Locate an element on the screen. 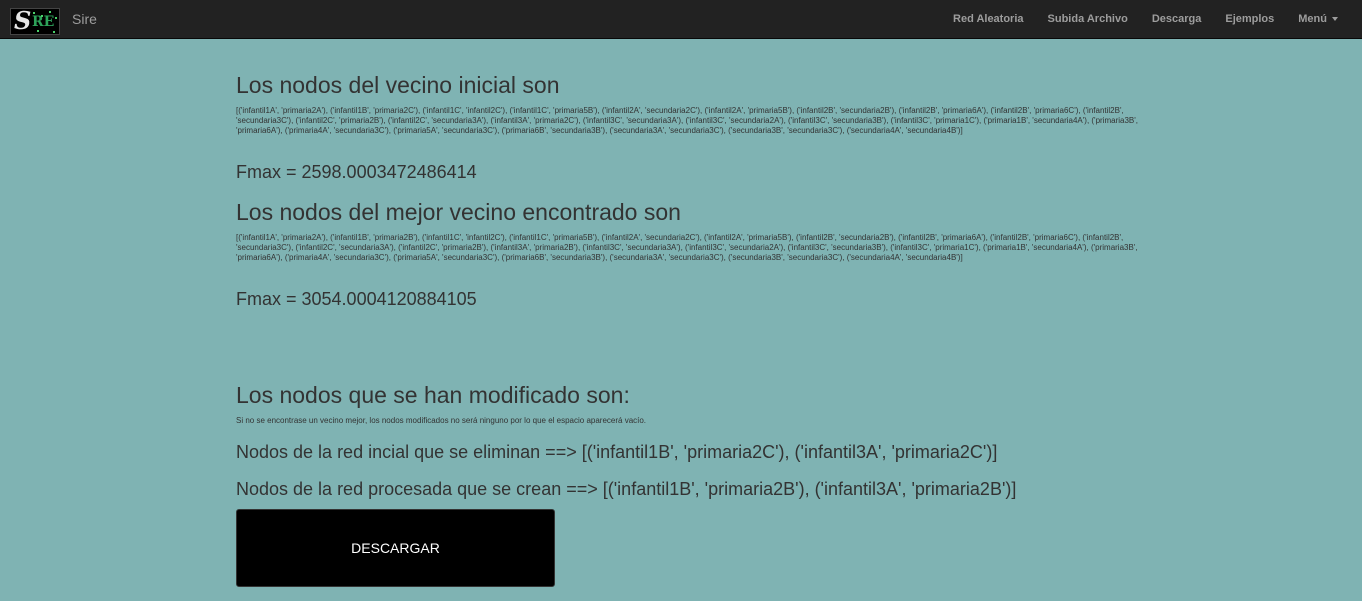  initial-heading: Los nodos del vecino inicial son is located at coordinates (398, 85).